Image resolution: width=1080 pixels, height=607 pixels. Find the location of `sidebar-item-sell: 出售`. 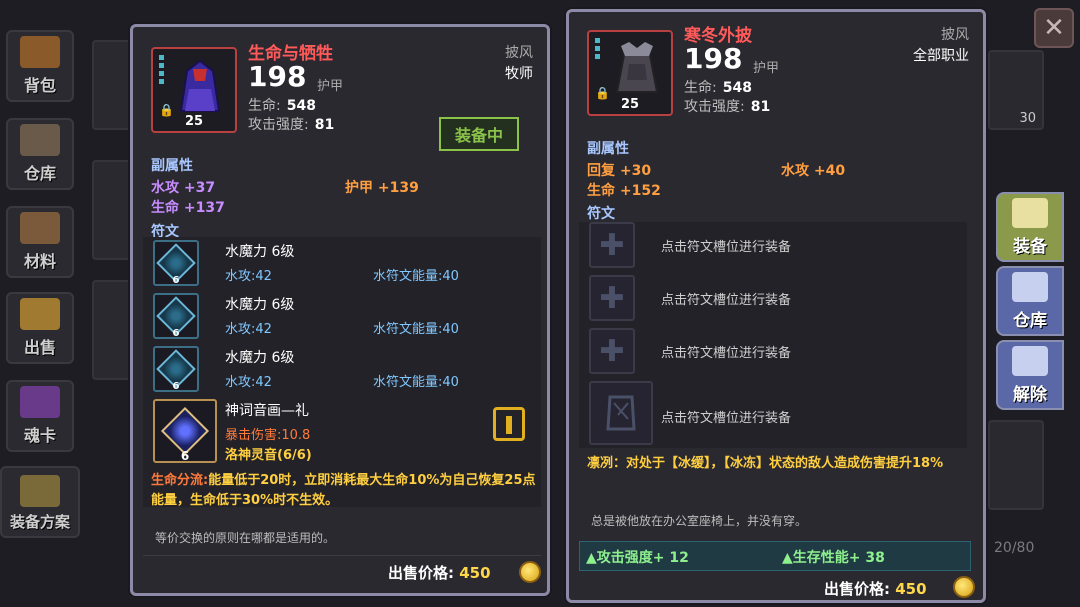

sidebar-item-sell: 出售 is located at coordinates (40, 328).